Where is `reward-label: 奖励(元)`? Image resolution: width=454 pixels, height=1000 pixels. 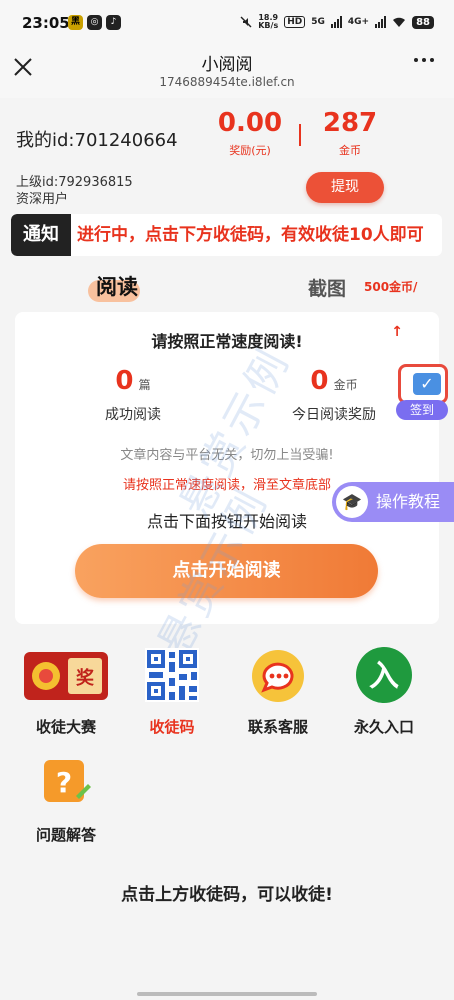 reward-label: 奖励(元) is located at coordinates (250, 150).